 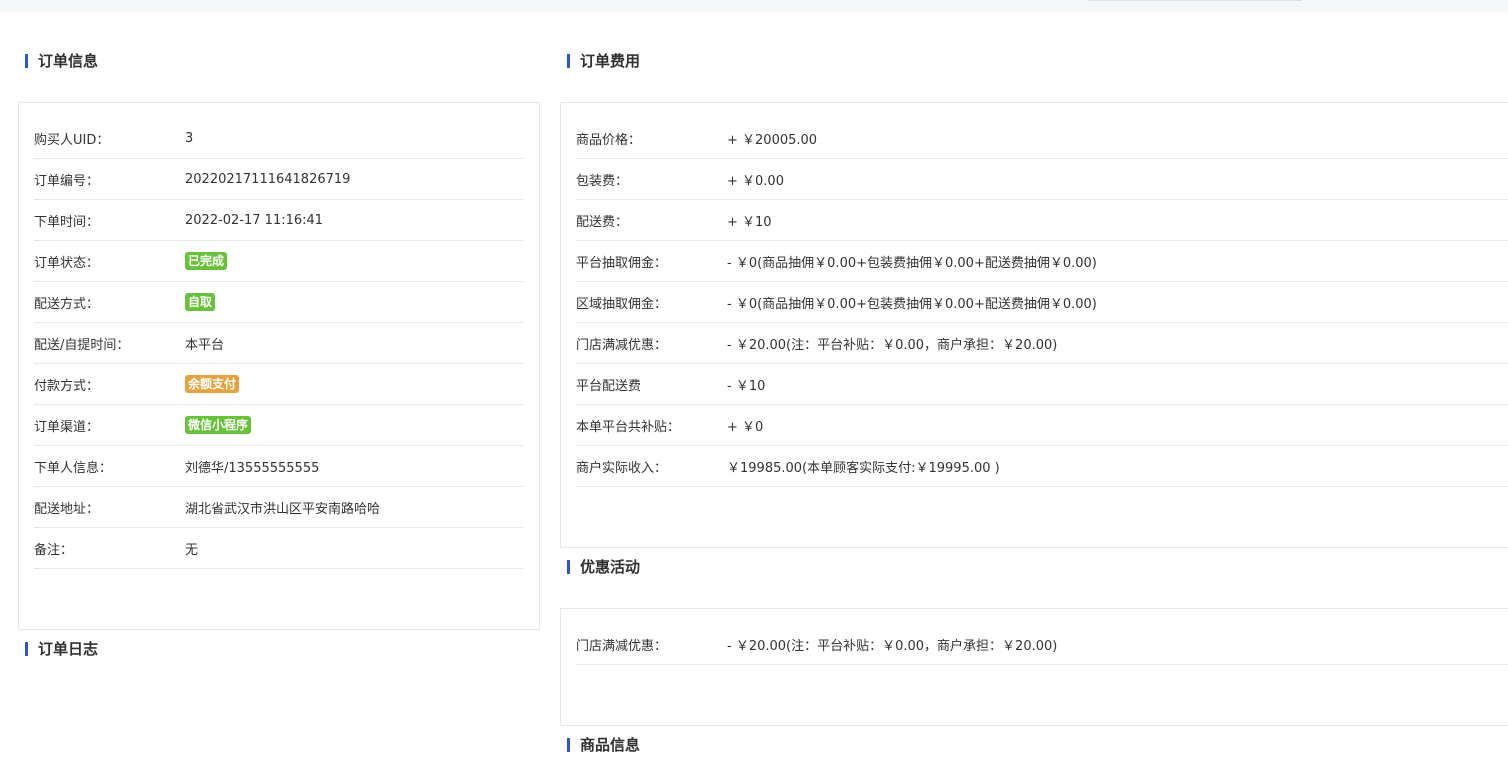 I want to click on order_info_rows-row: 配送方式： 自取, so click(x=279, y=302).